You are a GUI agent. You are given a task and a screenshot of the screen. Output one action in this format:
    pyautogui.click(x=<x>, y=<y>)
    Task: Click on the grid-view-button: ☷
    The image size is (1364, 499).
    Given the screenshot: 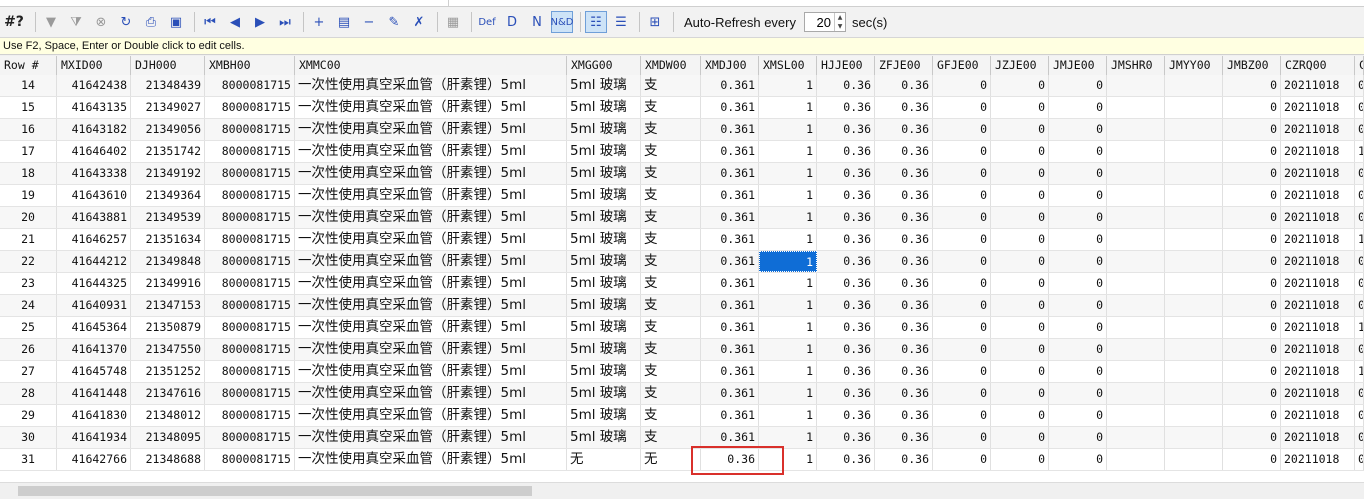 What is the action you would take?
    pyautogui.click(x=596, y=22)
    